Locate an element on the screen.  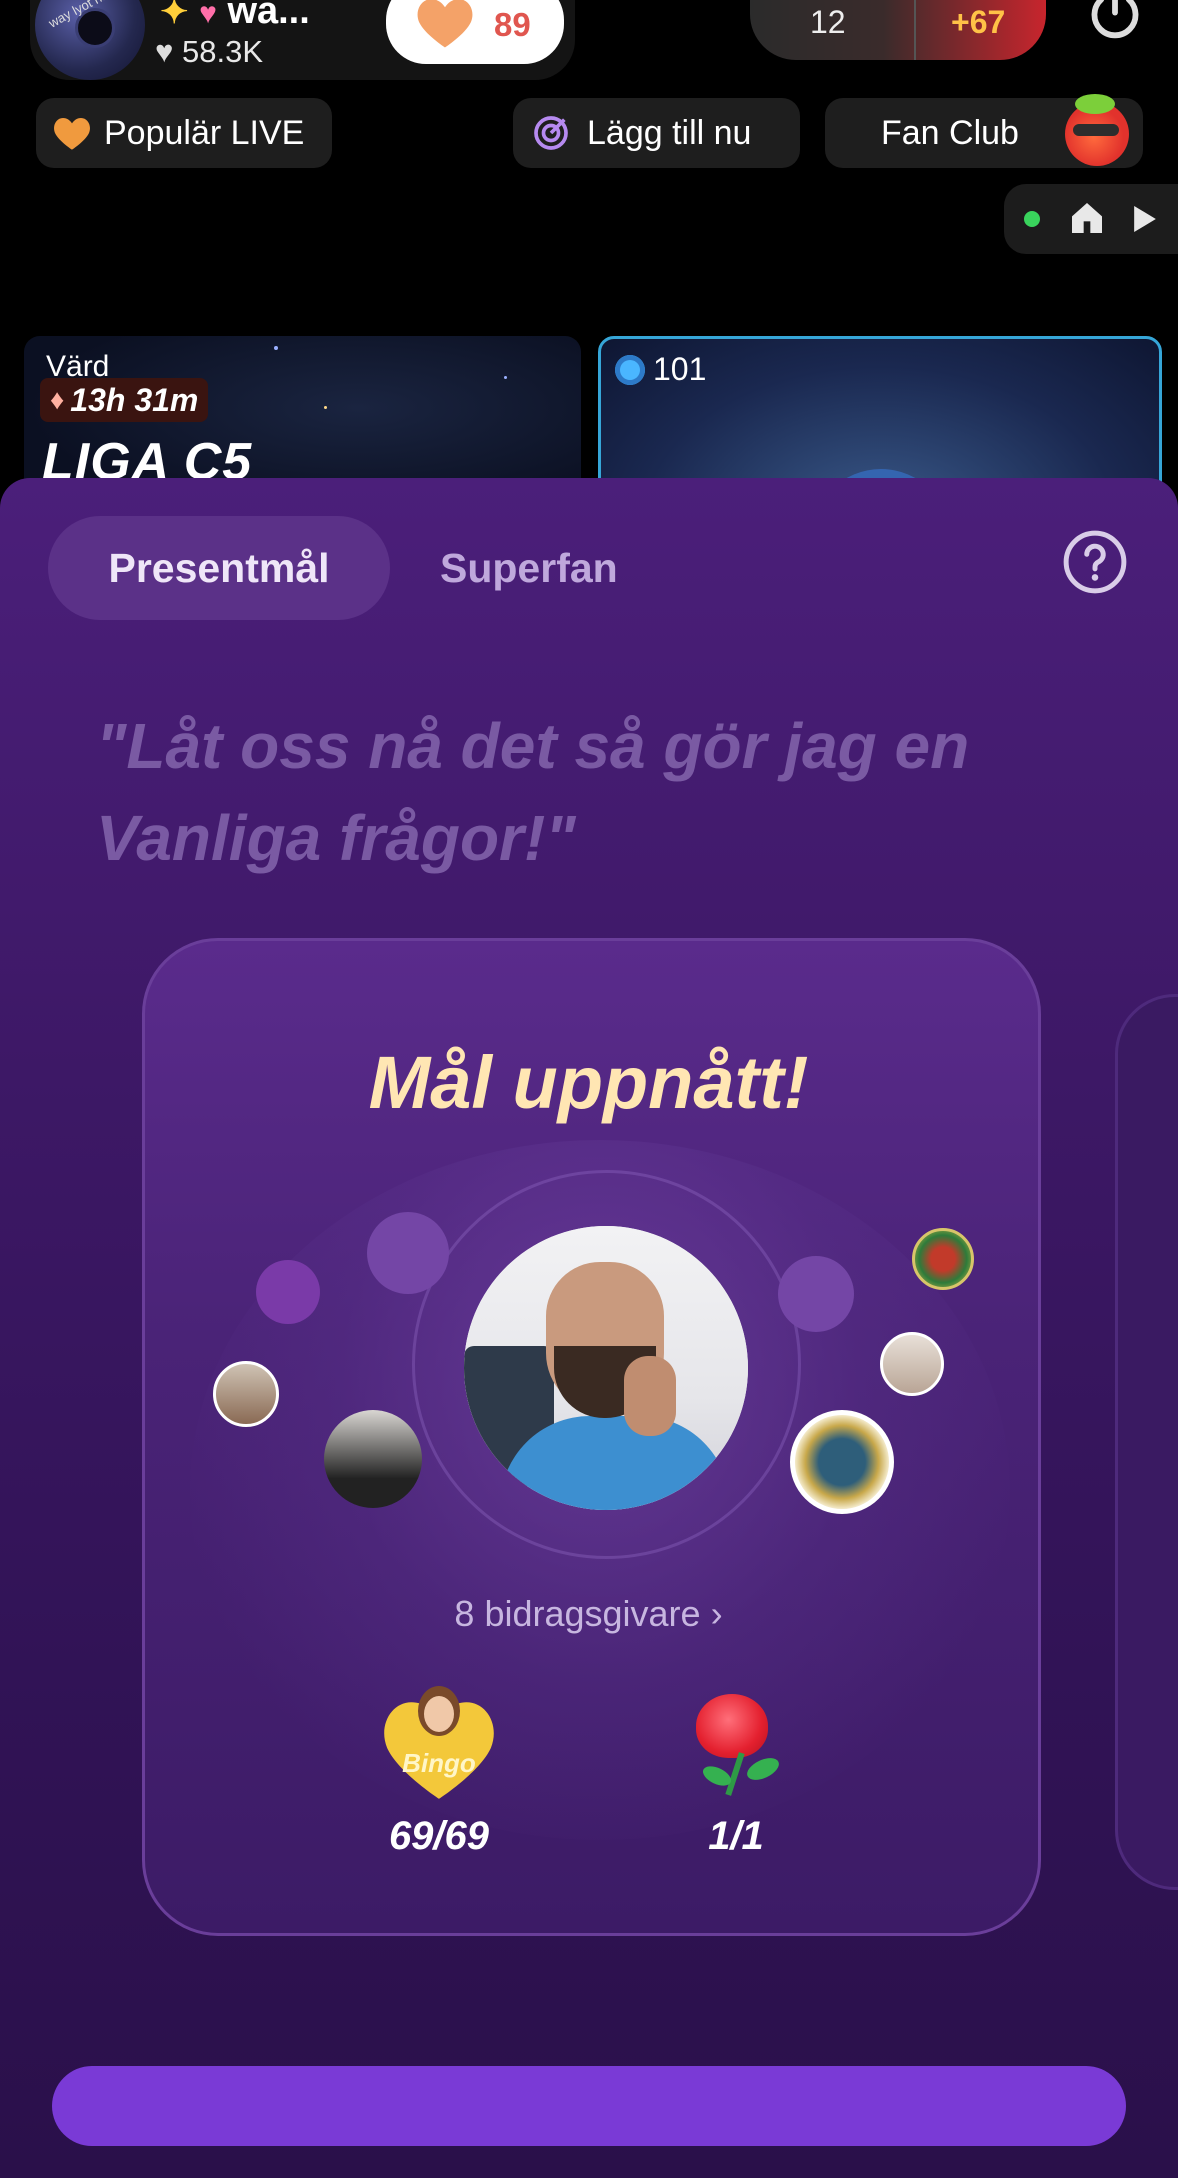
home-icon is located at coordinates (1087, 218).